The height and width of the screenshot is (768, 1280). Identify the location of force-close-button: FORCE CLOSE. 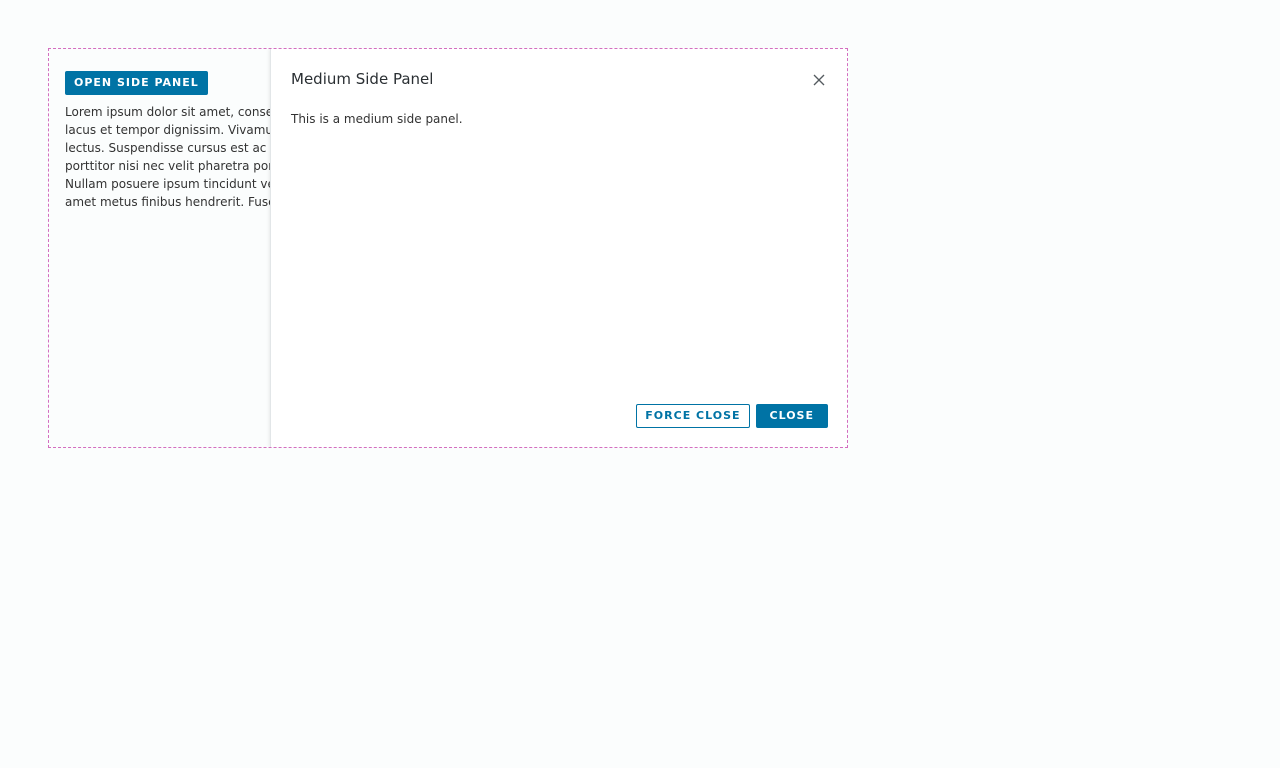
(693, 416).